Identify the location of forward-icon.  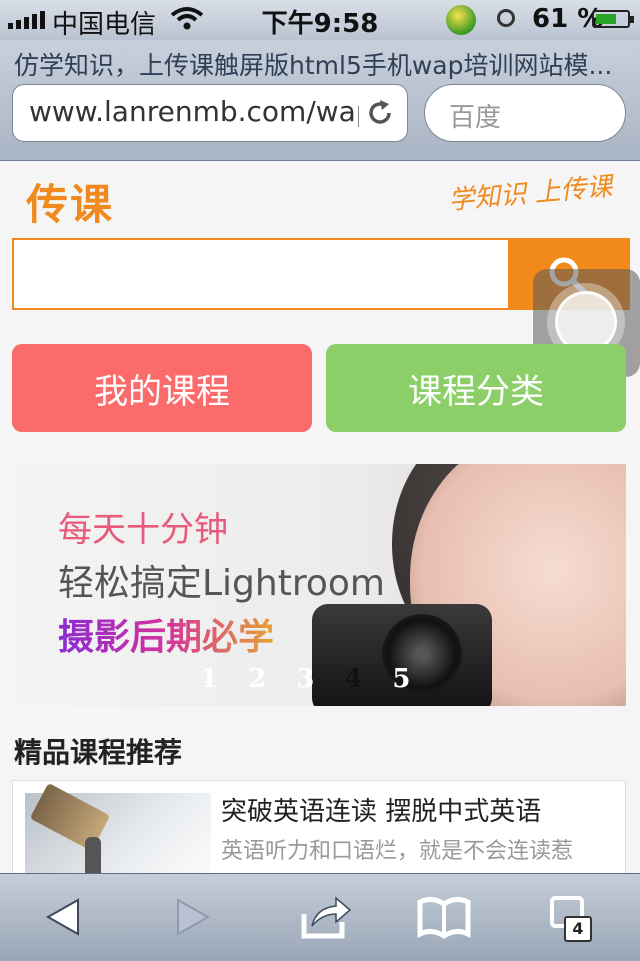
(192, 917).